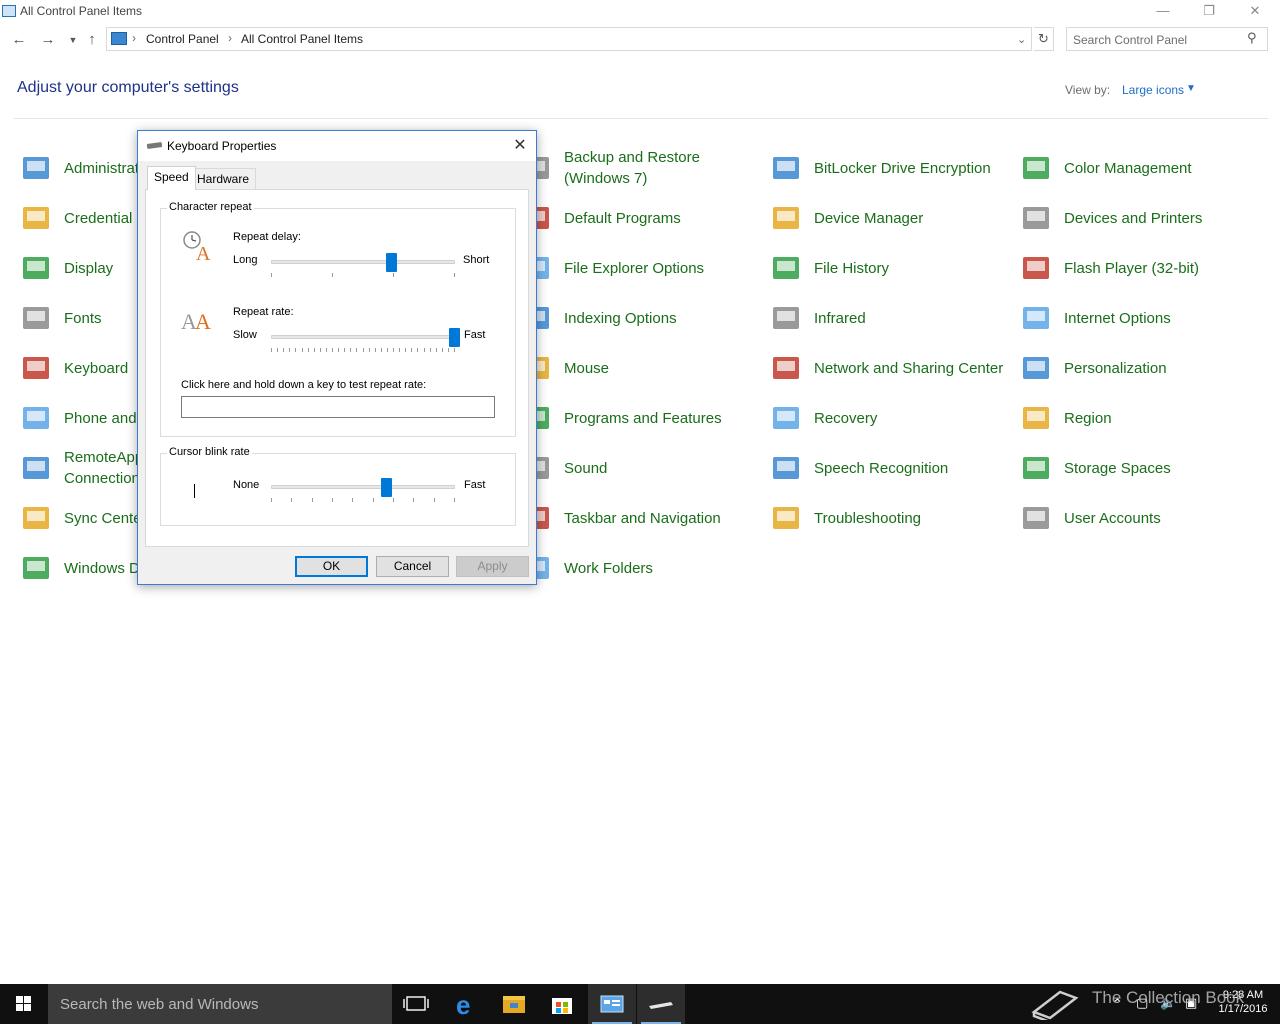  I want to click on dialog-close-button: ✕, so click(520, 146).